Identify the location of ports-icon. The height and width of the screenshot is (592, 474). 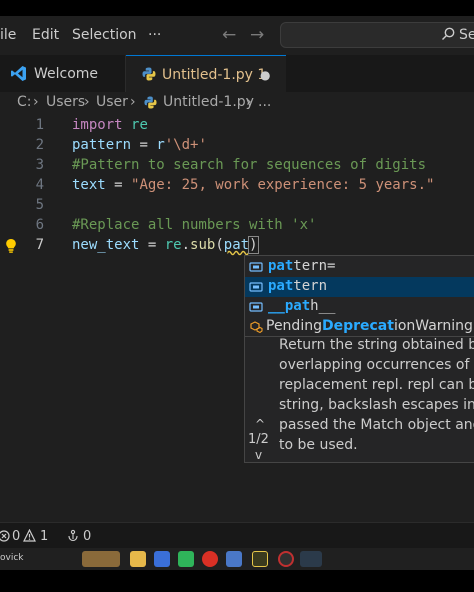
(73, 535).